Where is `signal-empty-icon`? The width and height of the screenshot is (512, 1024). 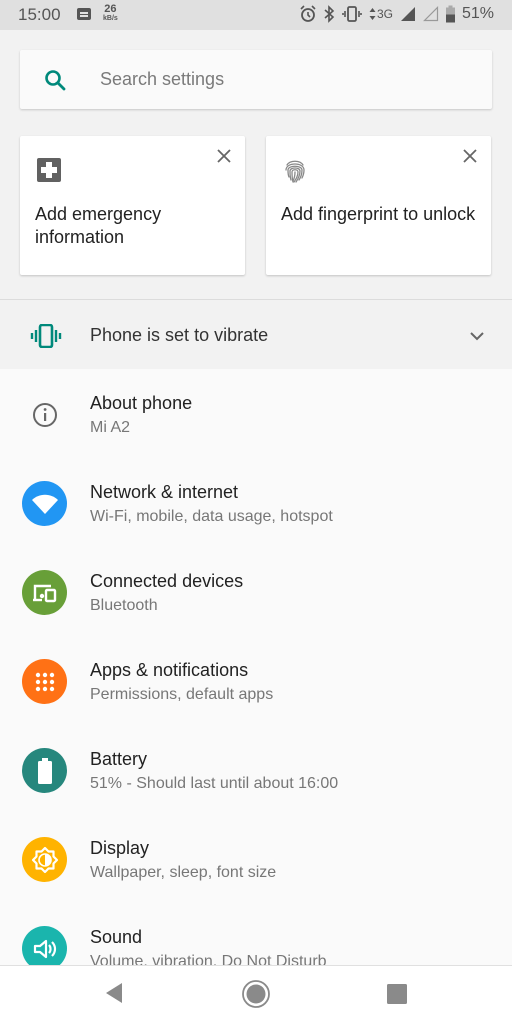 signal-empty-icon is located at coordinates (431, 14).